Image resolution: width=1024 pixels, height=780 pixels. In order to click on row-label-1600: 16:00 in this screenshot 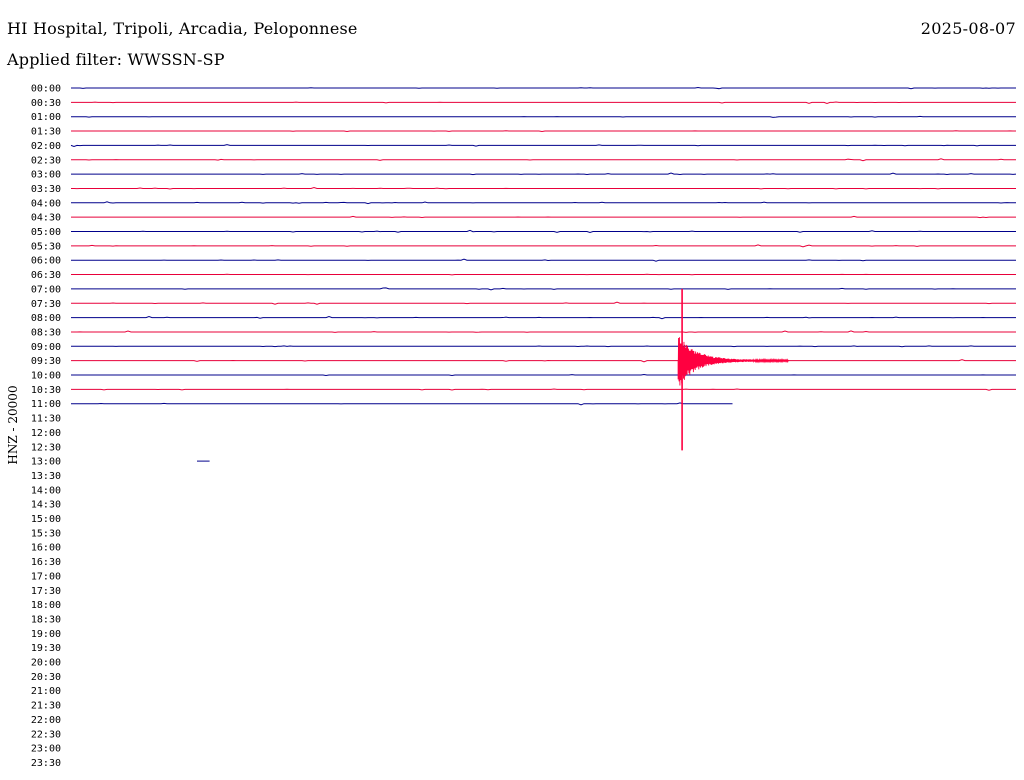, I will do `click(46, 548)`.